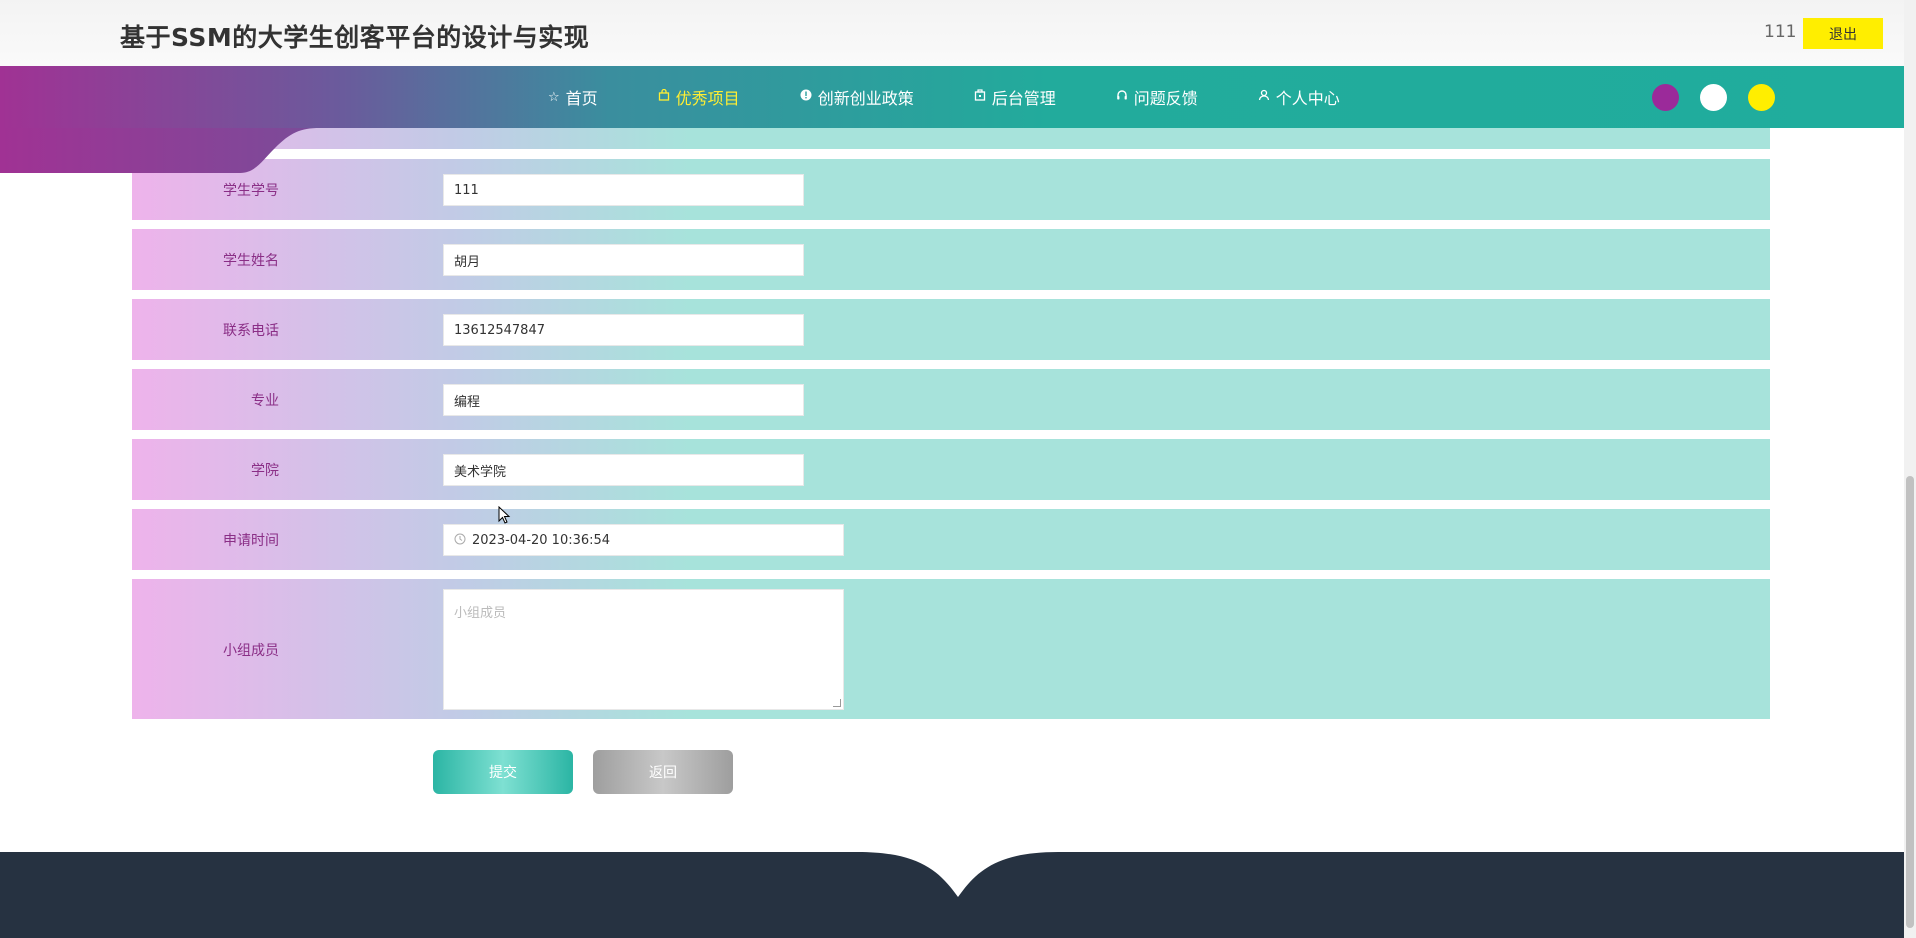  I want to click on star-icon: ☆, so click(554, 97).